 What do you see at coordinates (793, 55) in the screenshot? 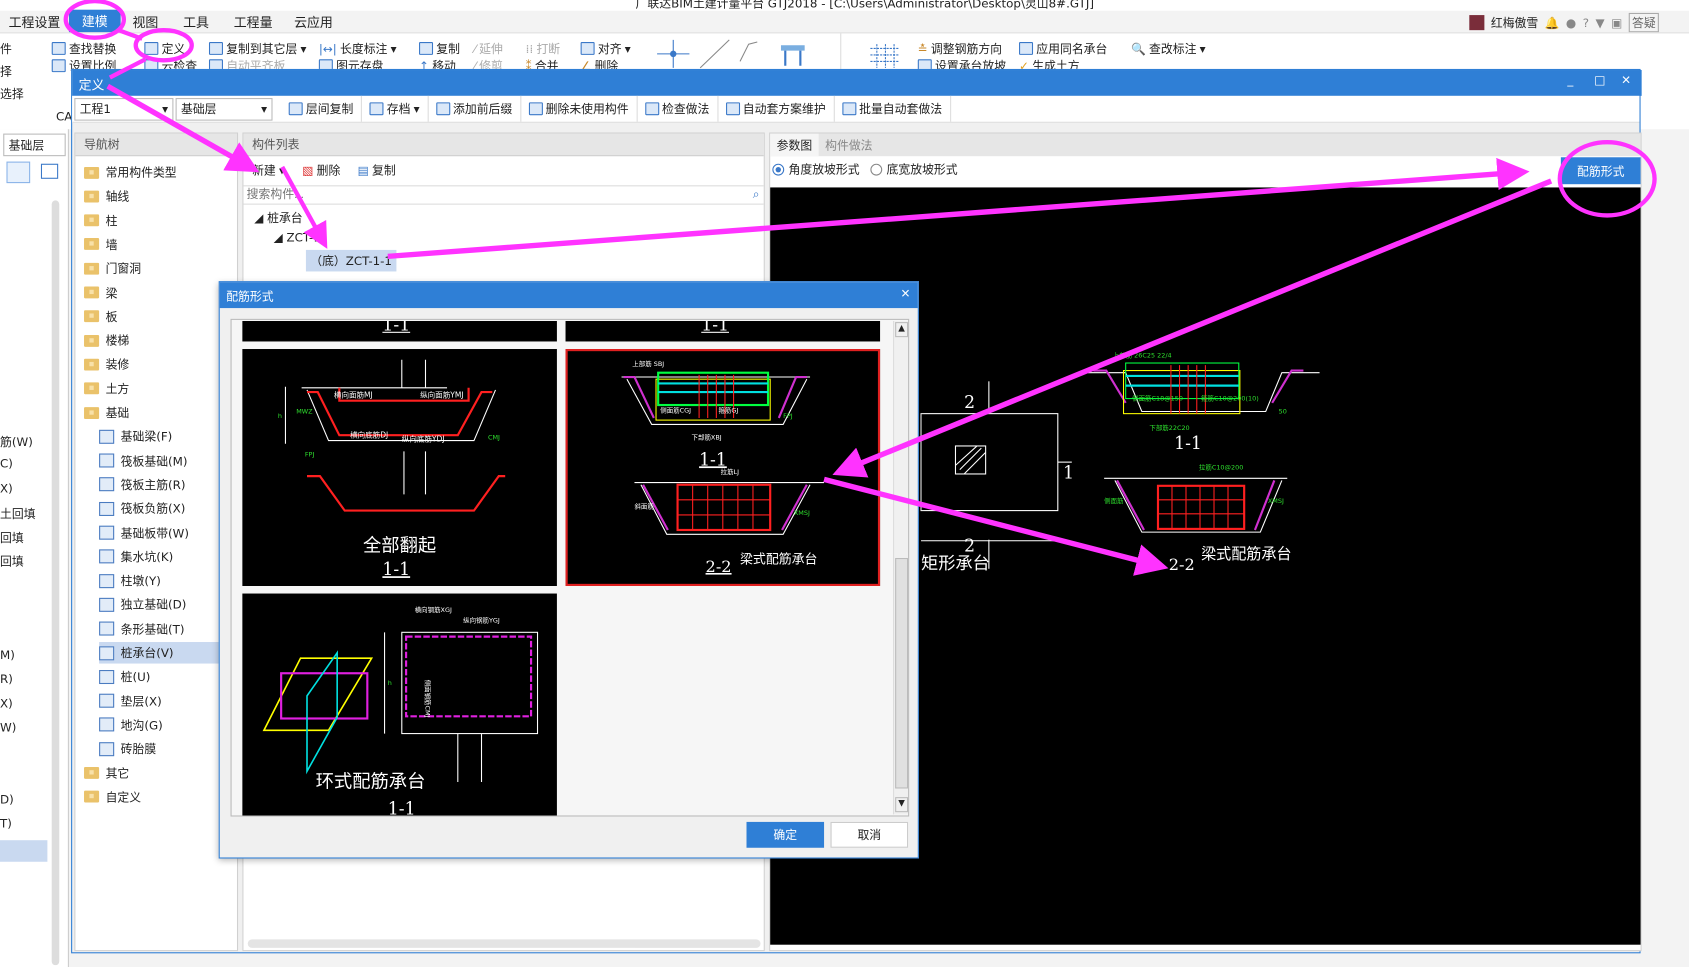
I see `cap-icon` at bounding box center [793, 55].